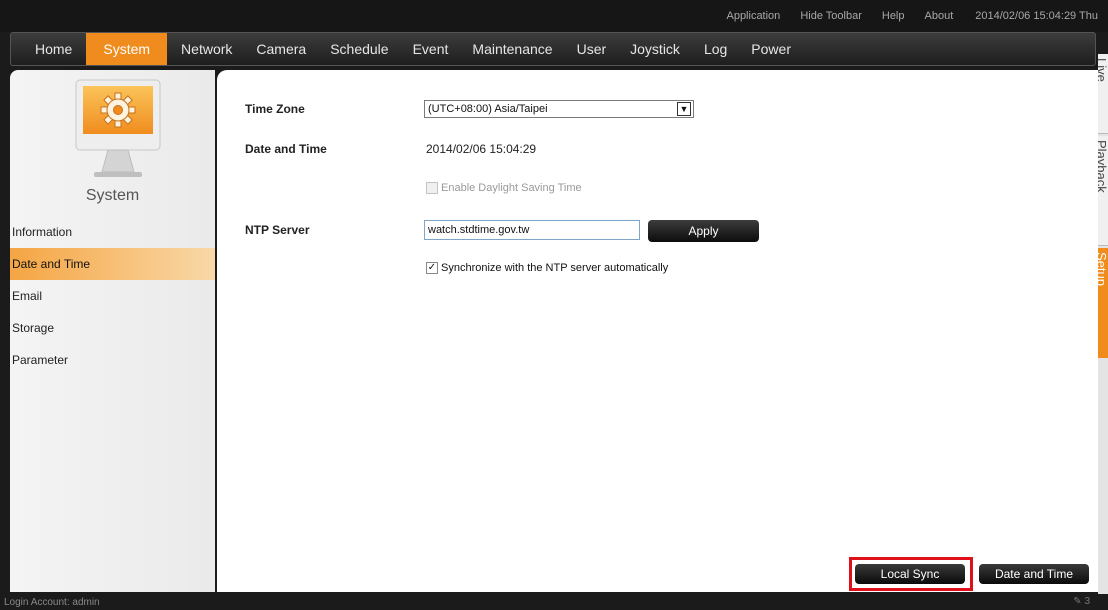 The image size is (1108, 610). Describe the element at coordinates (281, 49) in the screenshot. I see `nav-camera: Camera` at that location.